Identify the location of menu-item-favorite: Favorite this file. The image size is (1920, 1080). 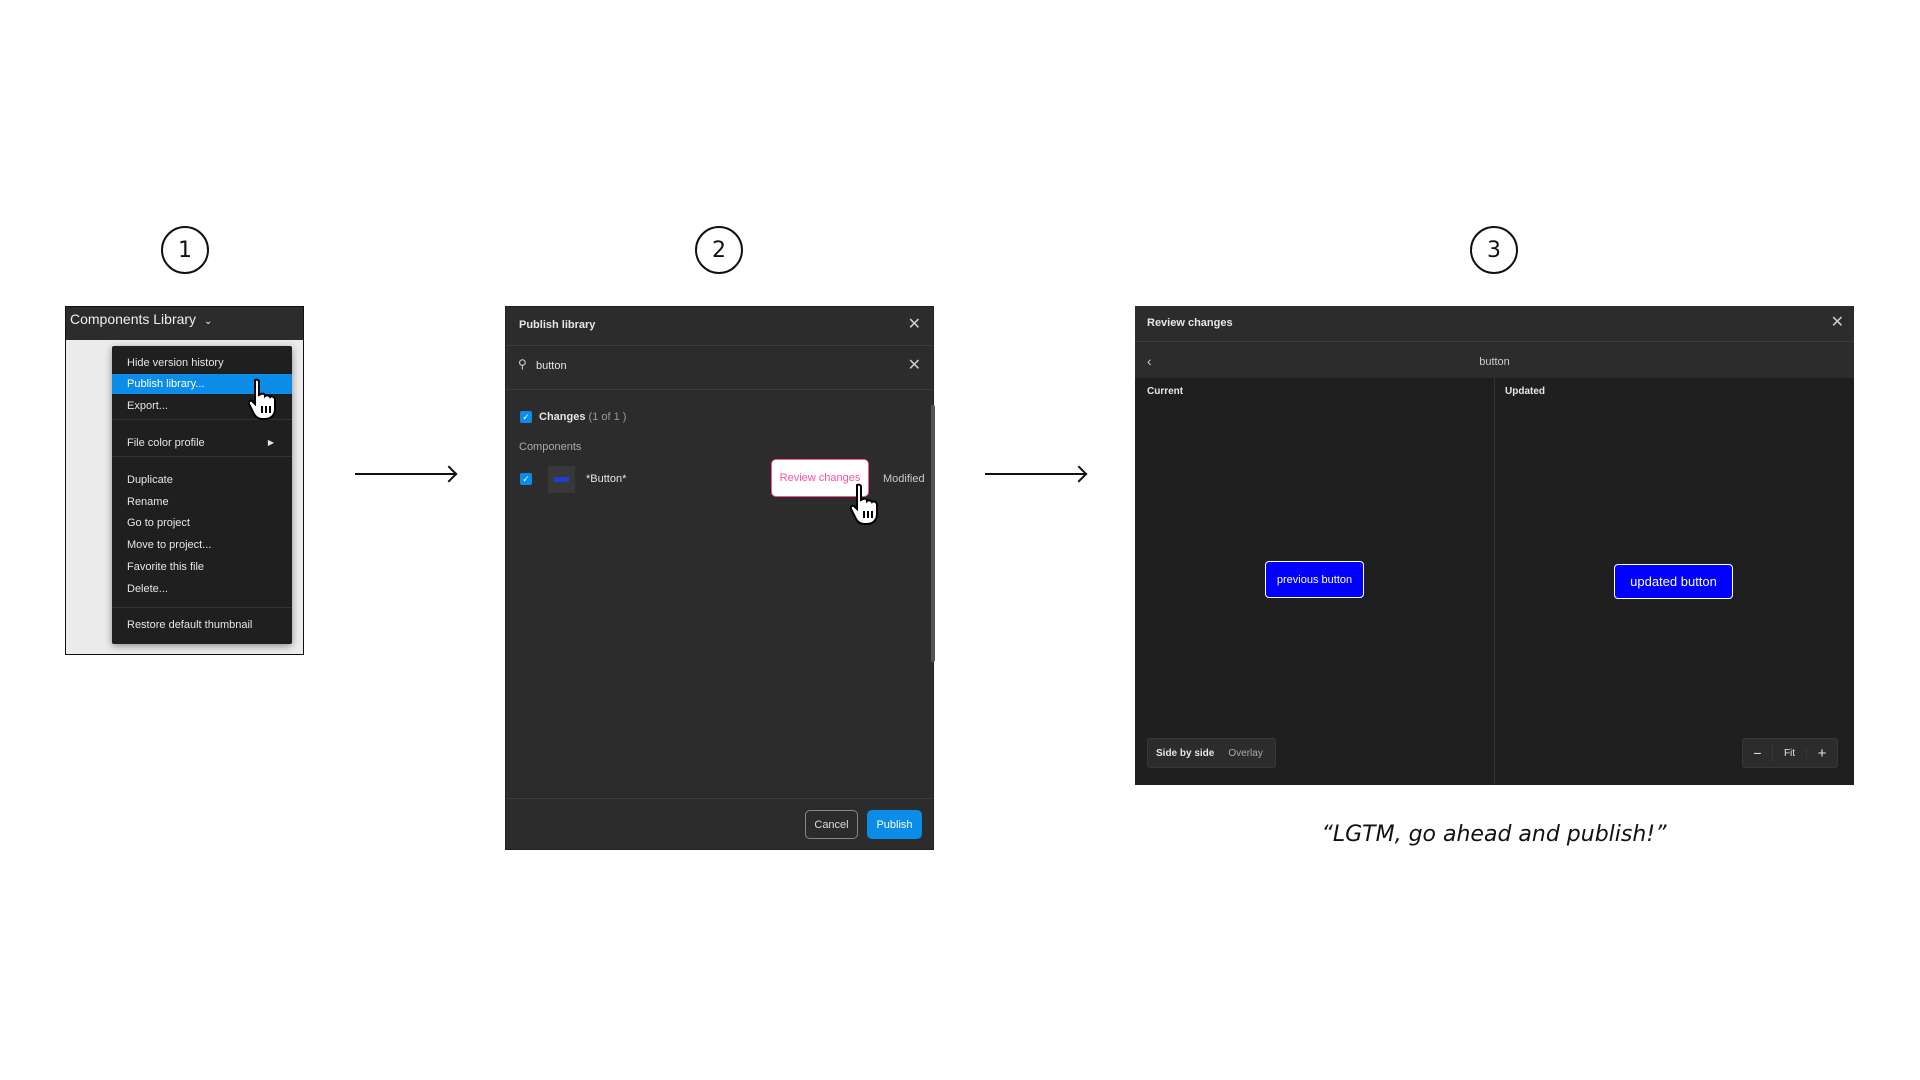
(202, 567).